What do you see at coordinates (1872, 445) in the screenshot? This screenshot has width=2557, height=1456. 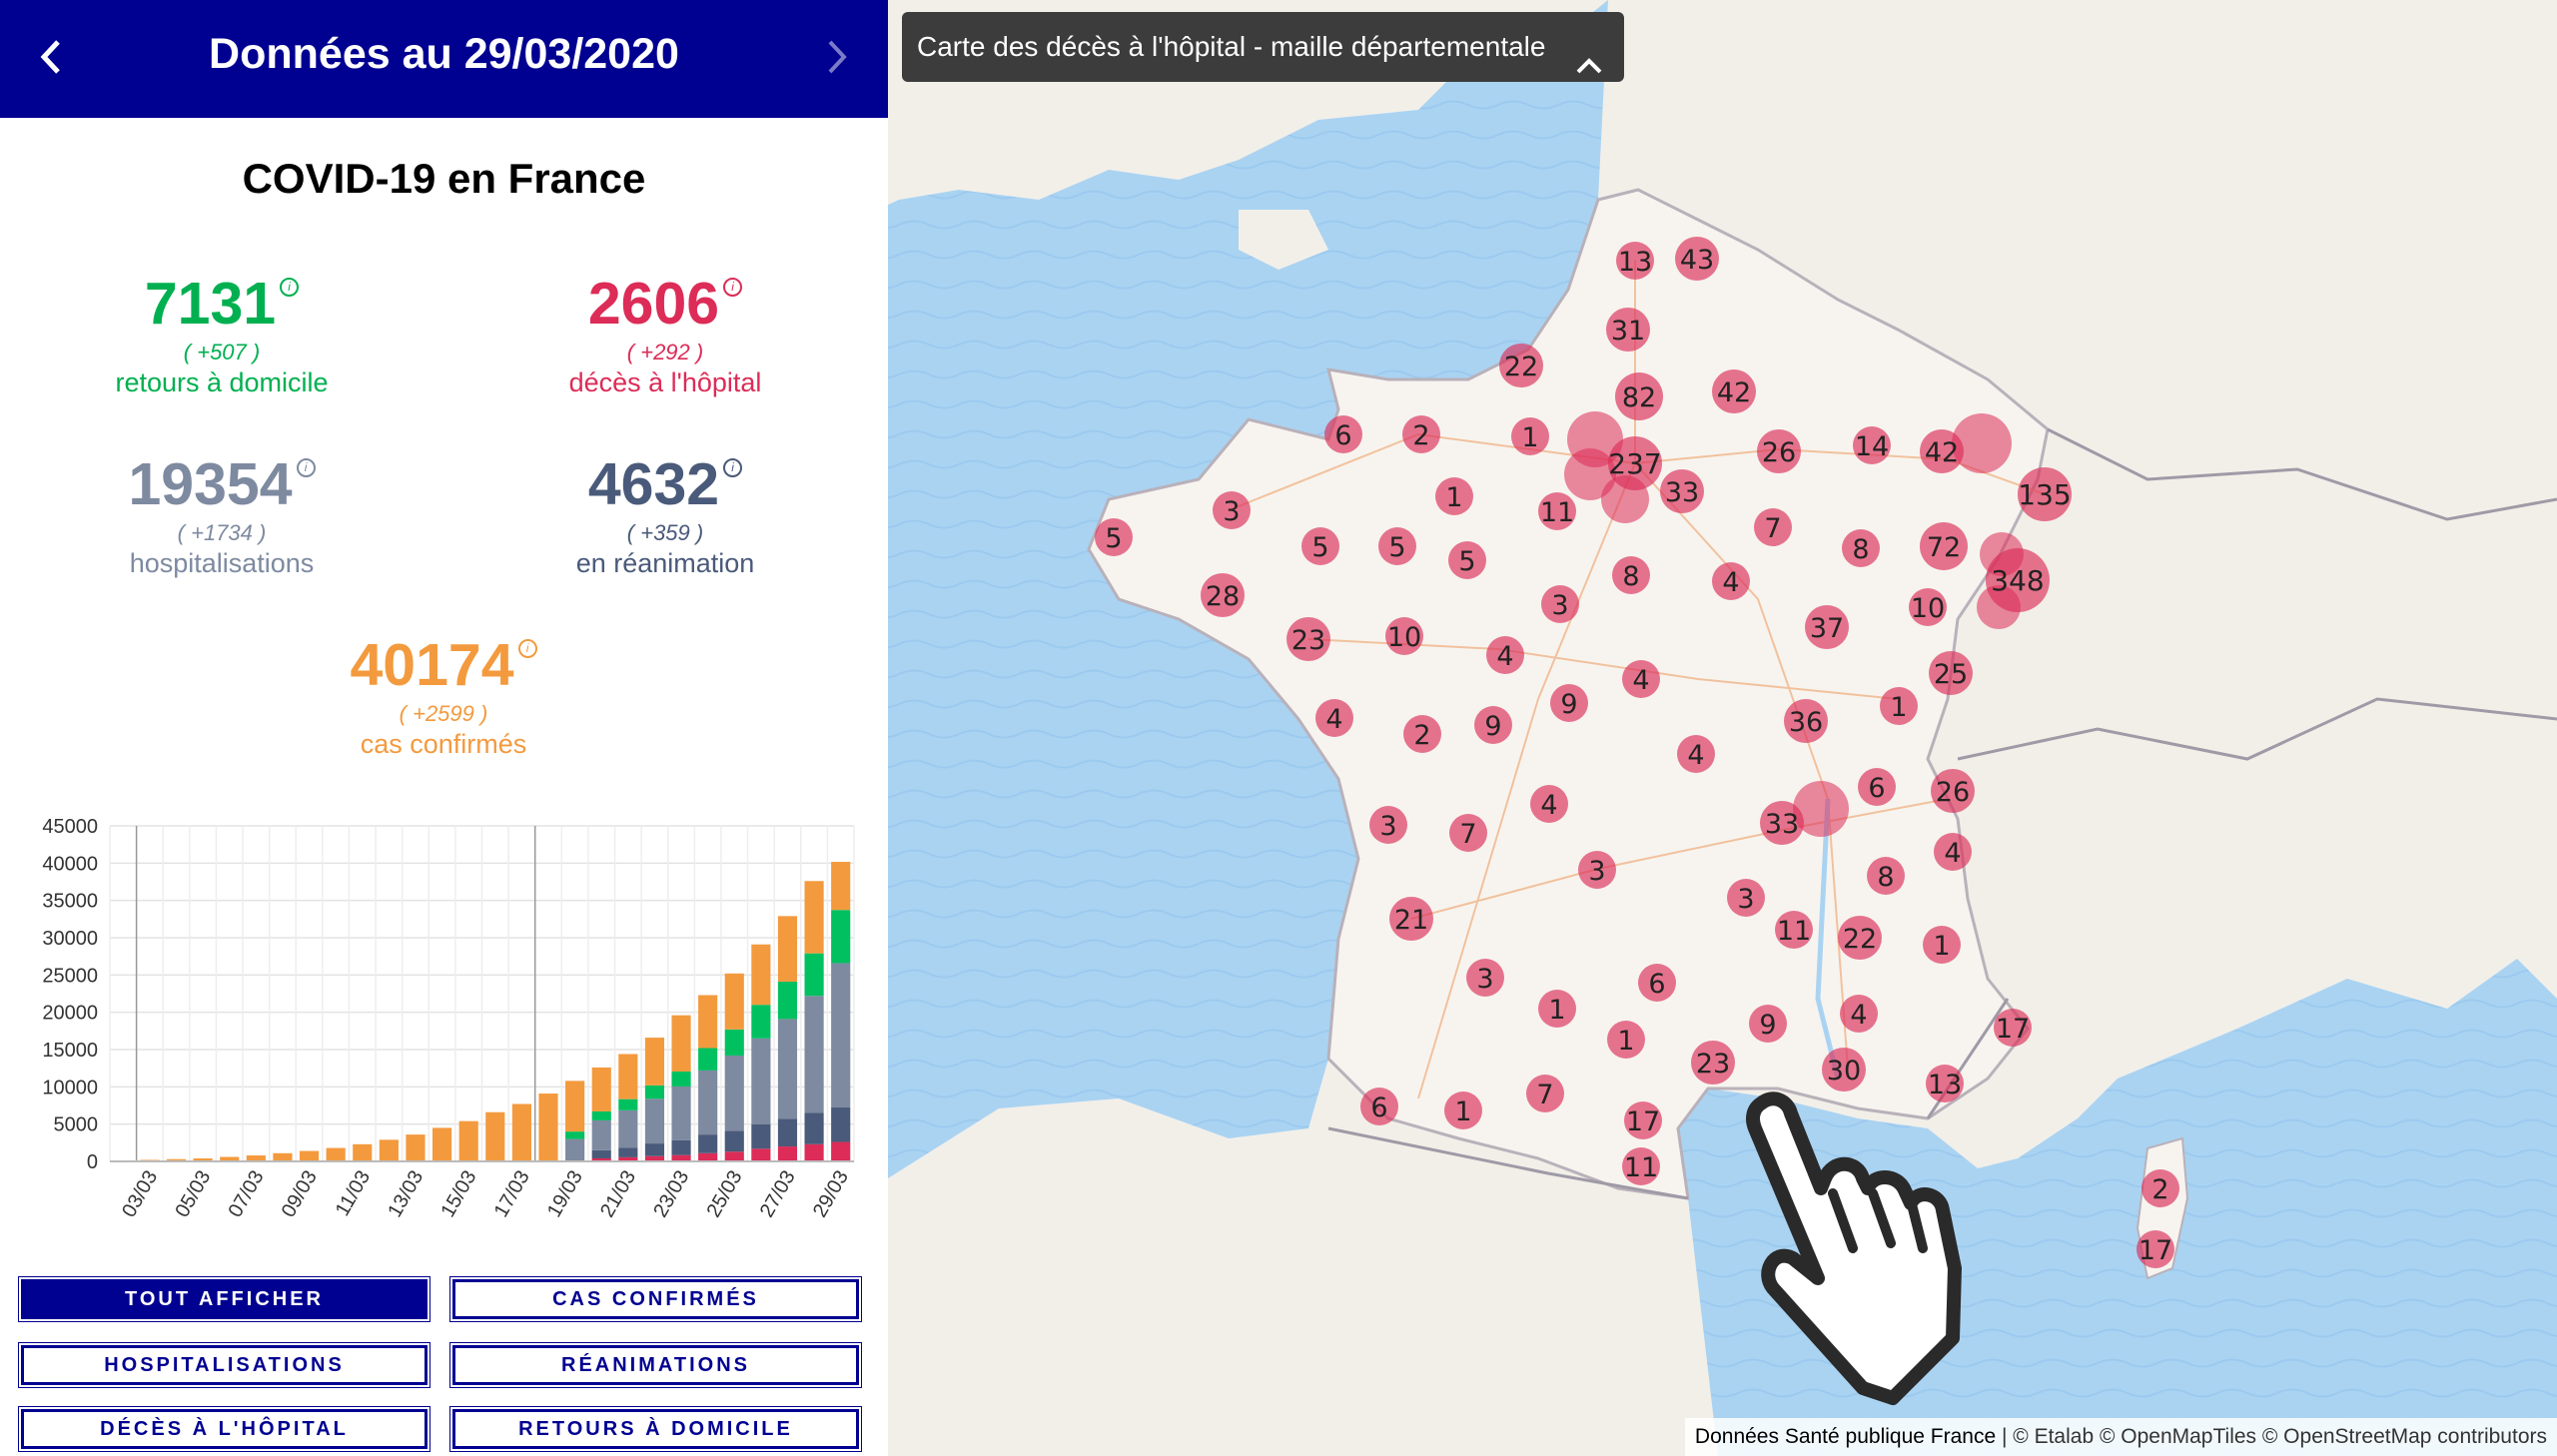 I see `death-marker: 14` at bounding box center [1872, 445].